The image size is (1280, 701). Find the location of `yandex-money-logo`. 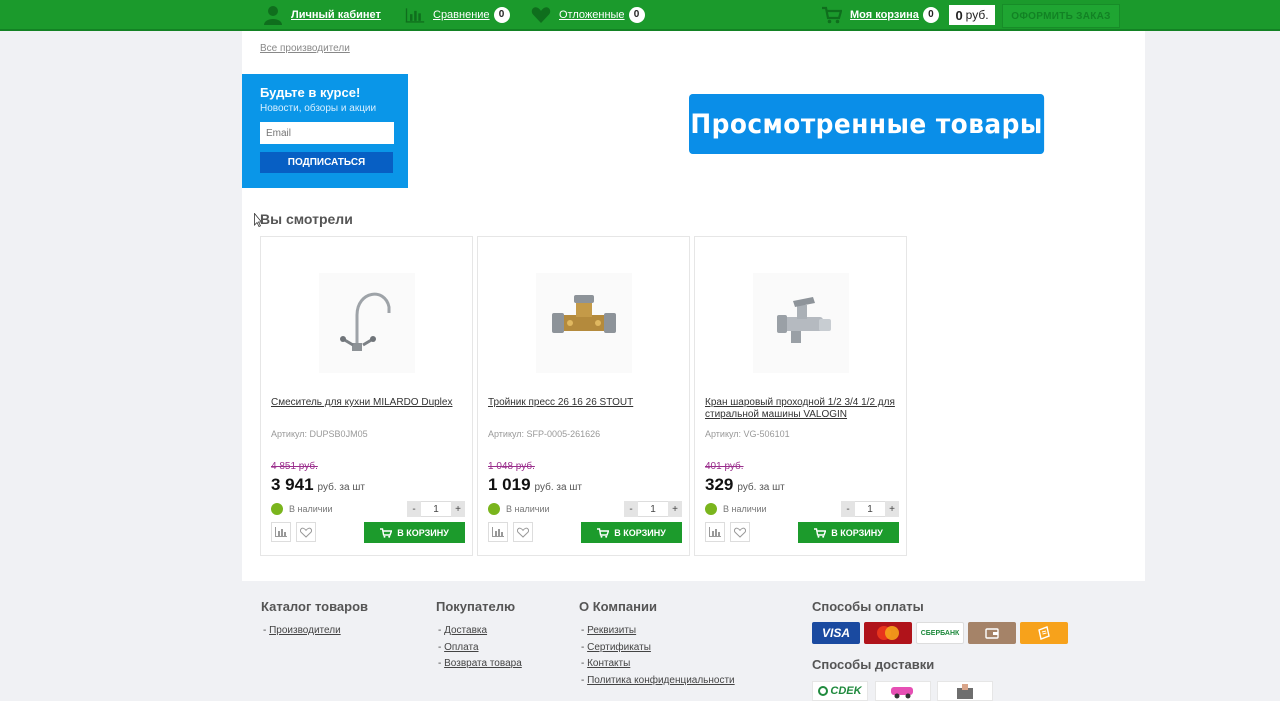

yandex-money-logo is located at coordinates (1044, 633).